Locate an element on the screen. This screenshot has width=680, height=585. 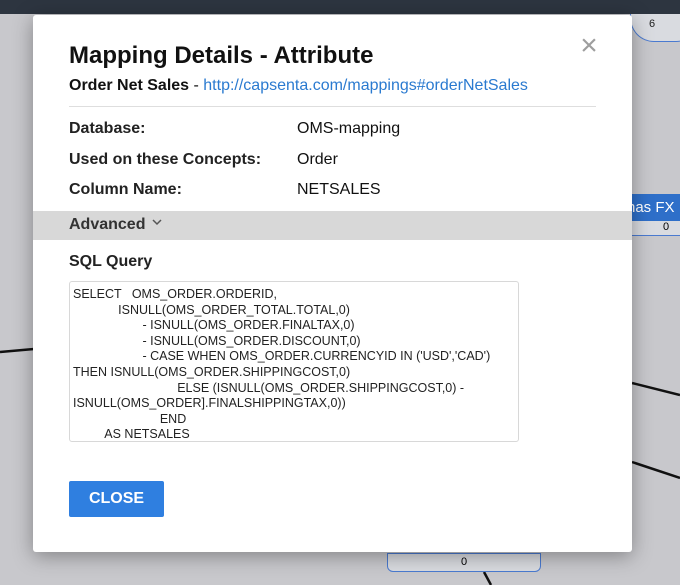
divider is located at coordinates (332, 106).